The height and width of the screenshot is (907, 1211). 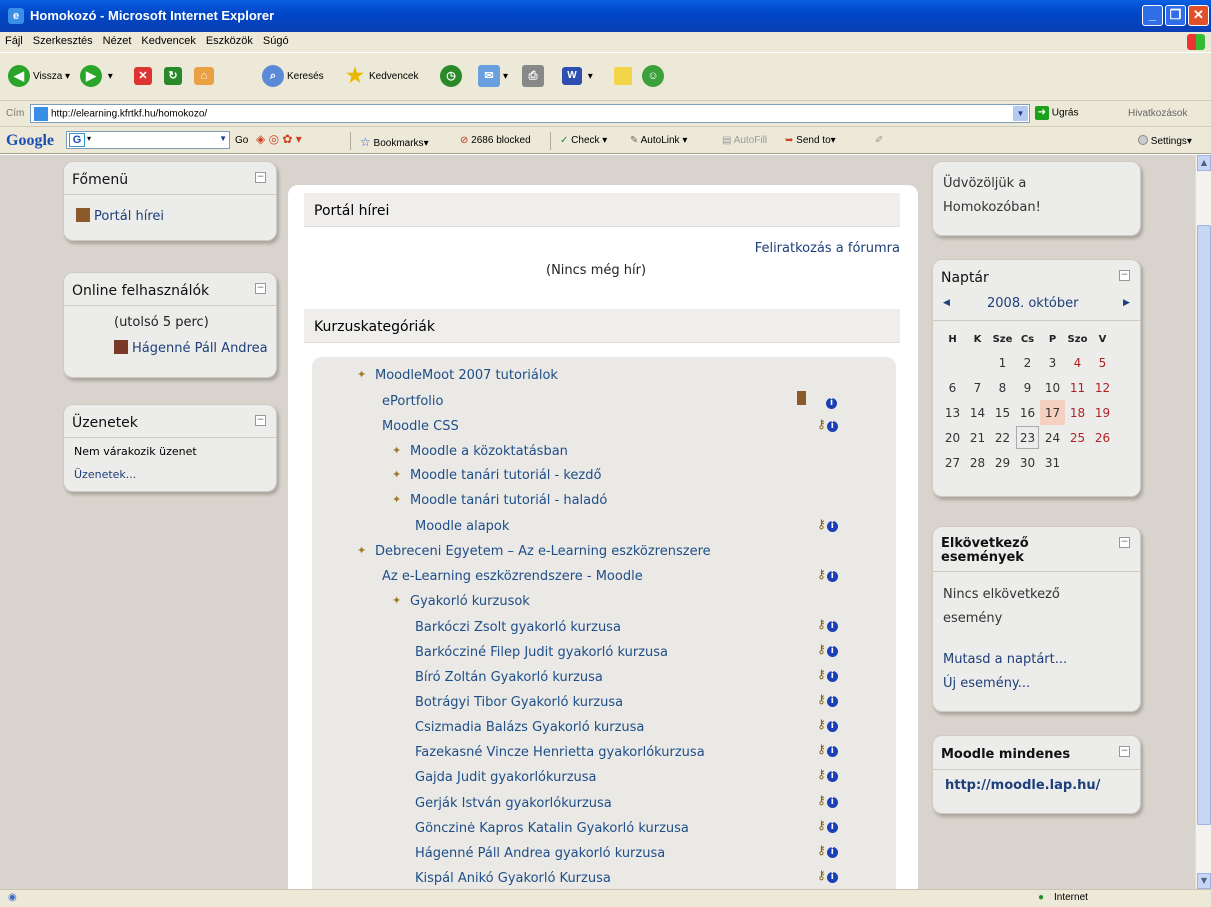 I want to click on links-toolbar: Hivatkozások, so click(x=1157, y=113).